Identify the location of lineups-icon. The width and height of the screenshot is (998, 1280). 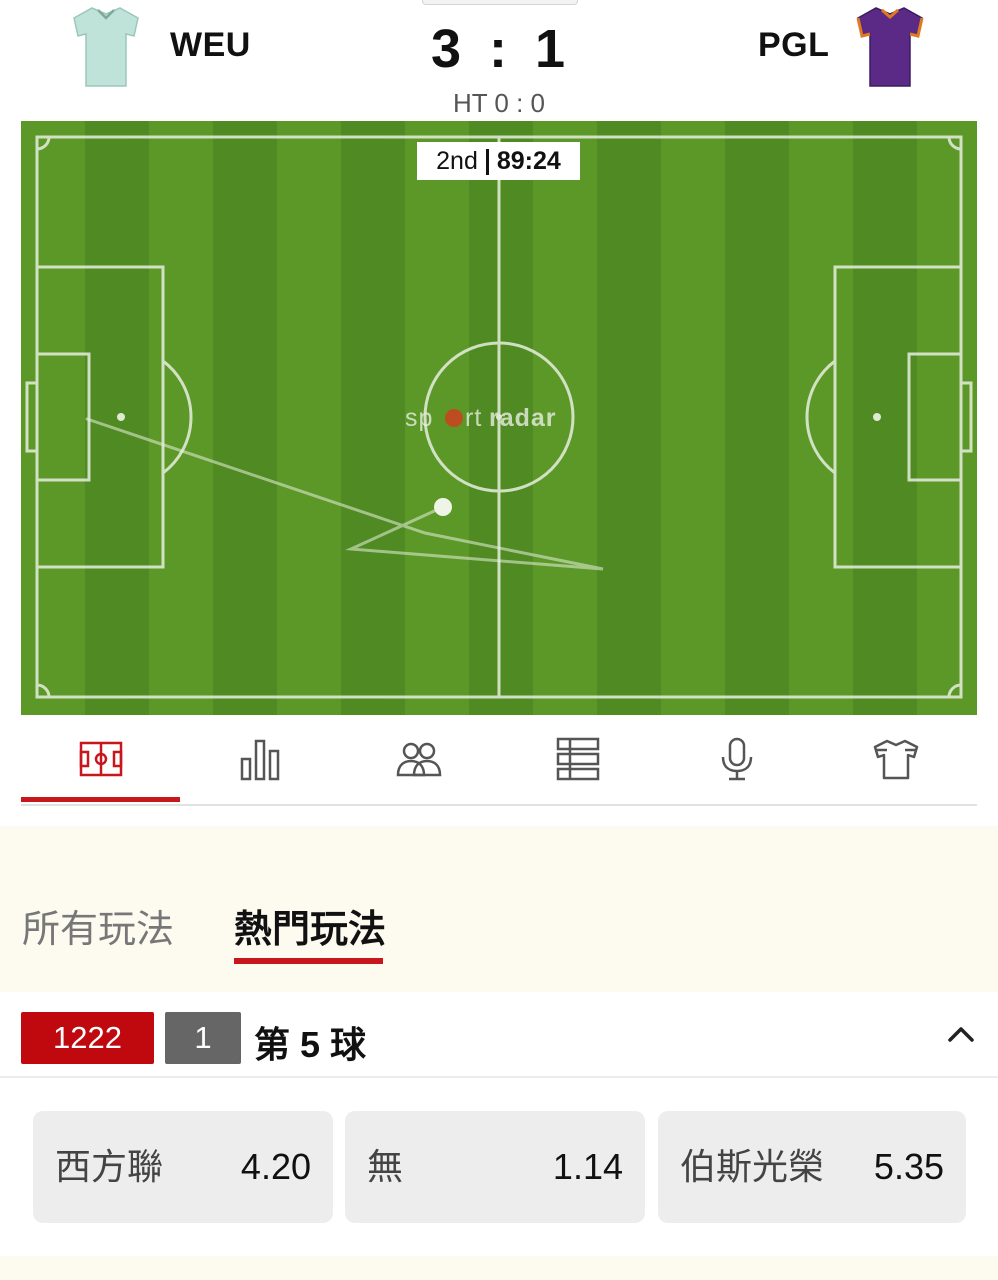
(418, 759).